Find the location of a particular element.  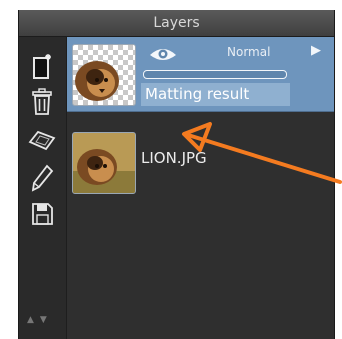

pencil-icon is located at coordinates (42, 178).